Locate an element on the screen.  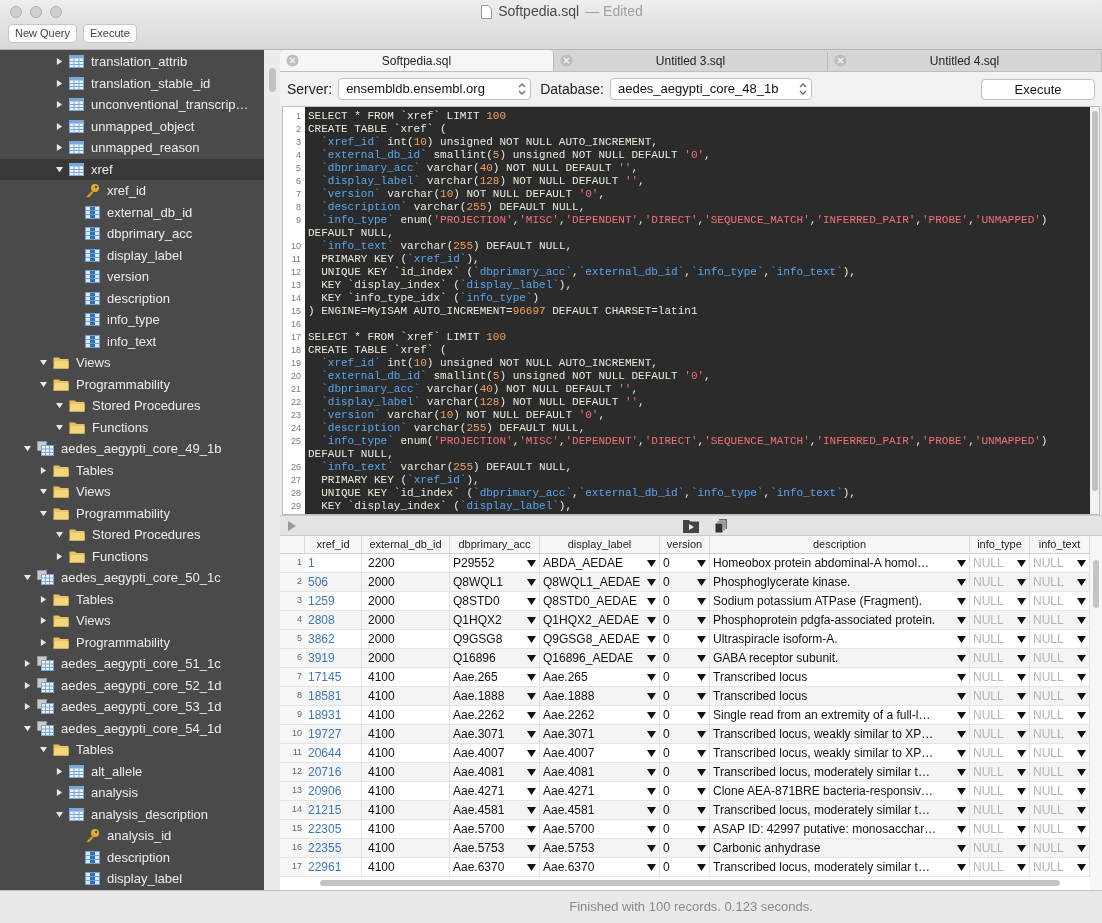
tree-item: xref_id is located at coordinates (132, 191).